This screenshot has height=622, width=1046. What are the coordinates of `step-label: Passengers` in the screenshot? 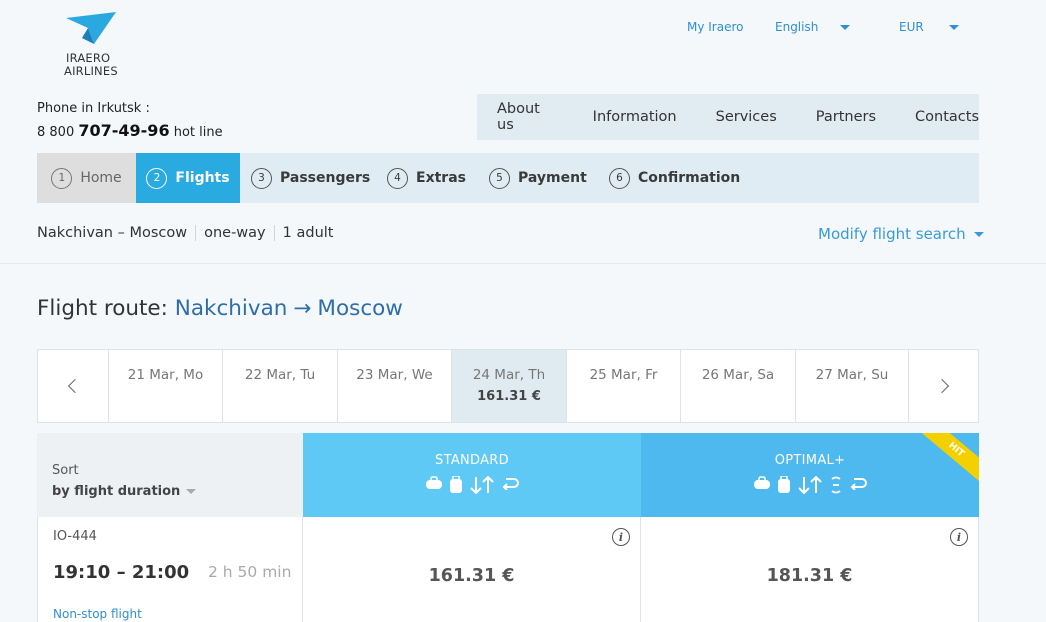 It's located at (325, 178).